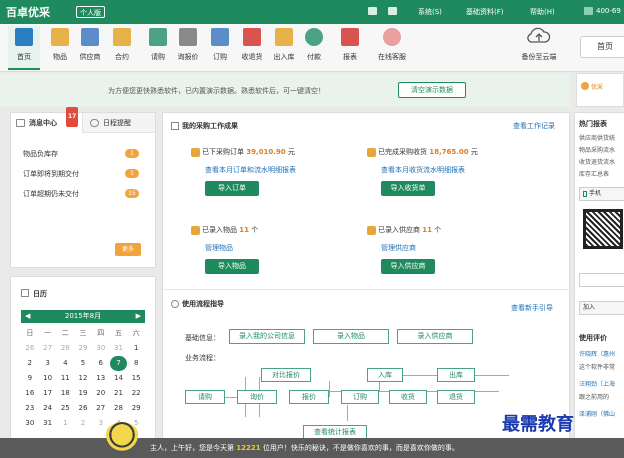 This screenshot has height=458, width=624. Describe the element at coordinates (136, 378) in the screenshot. I see `calendar-day: 15` at that location.